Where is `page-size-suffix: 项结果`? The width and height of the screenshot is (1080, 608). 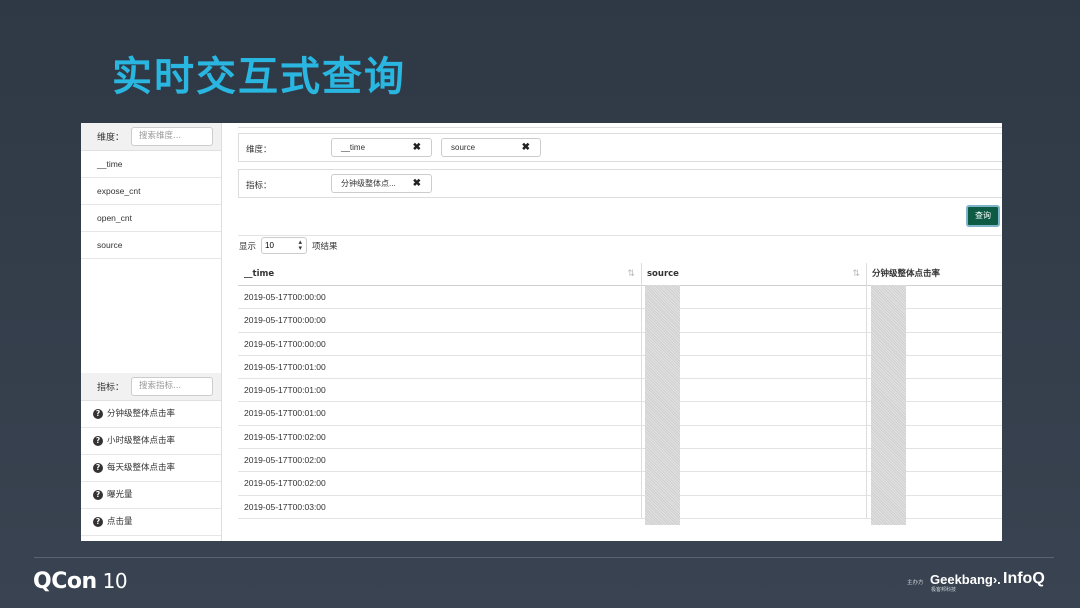
page-size-suffix: 项结果 is located at coordinates (325, 246).